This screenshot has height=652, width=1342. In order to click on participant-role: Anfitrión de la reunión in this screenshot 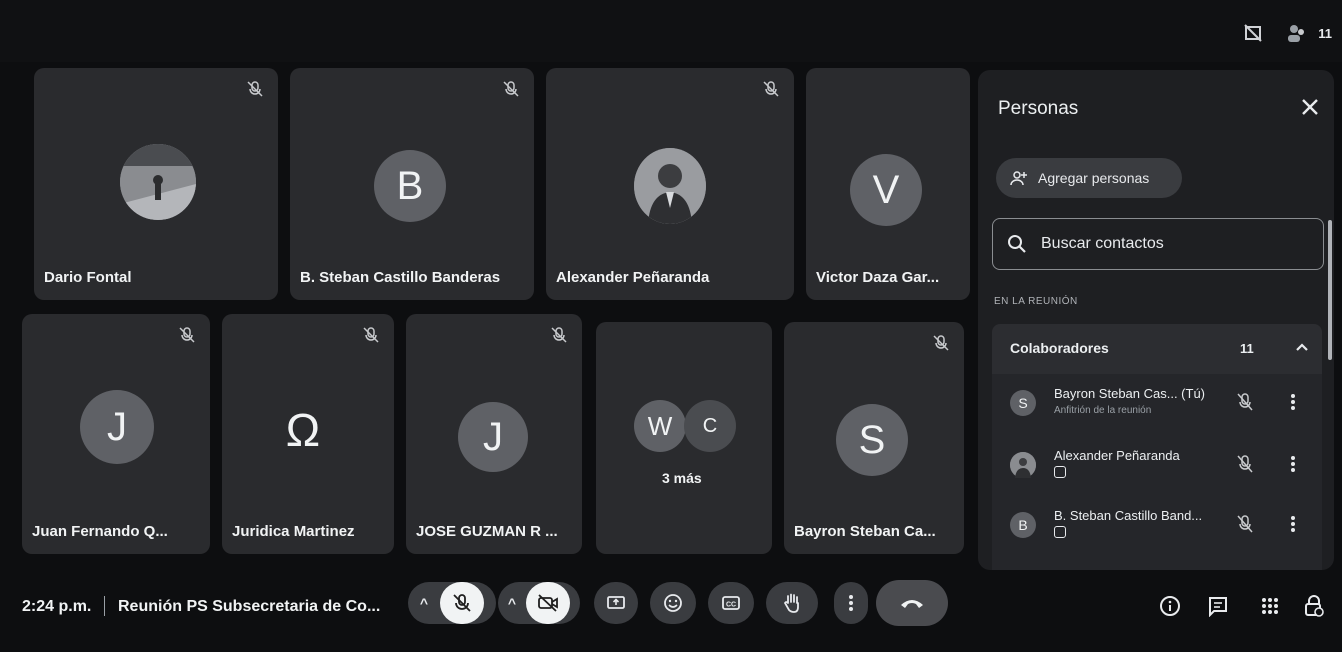, I will do `click(1103, 410)`.